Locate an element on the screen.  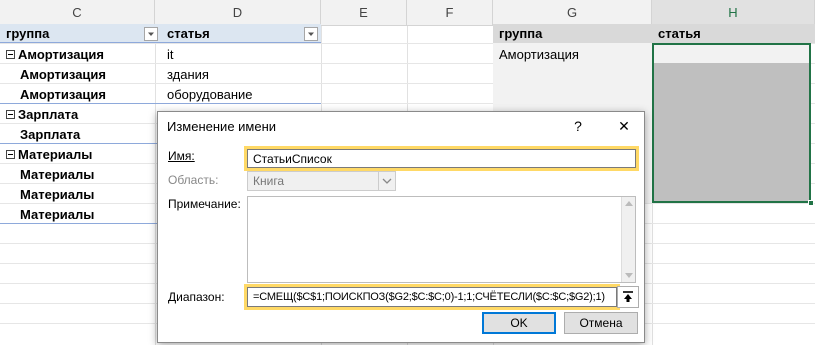
column-letter: D is located at coordinates (237, 12).